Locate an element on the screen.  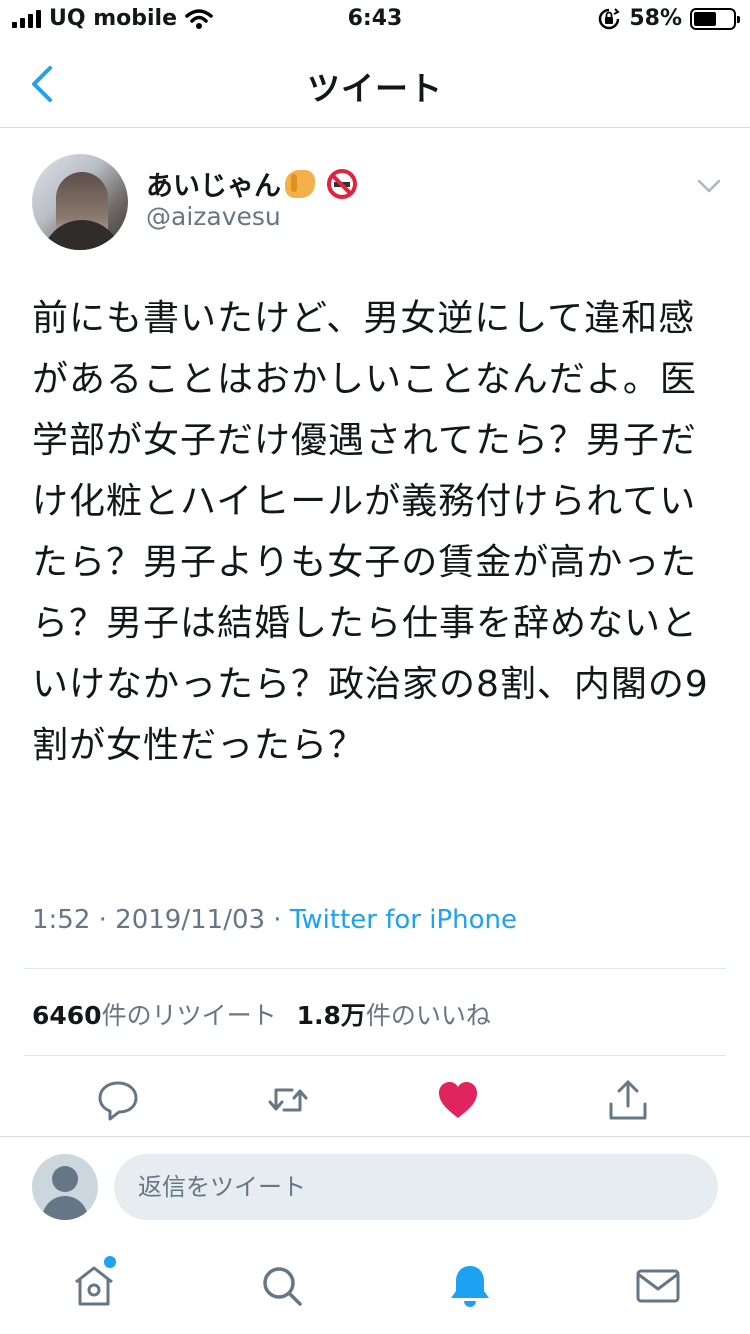
share-button is located at coordinates (628, 1100).